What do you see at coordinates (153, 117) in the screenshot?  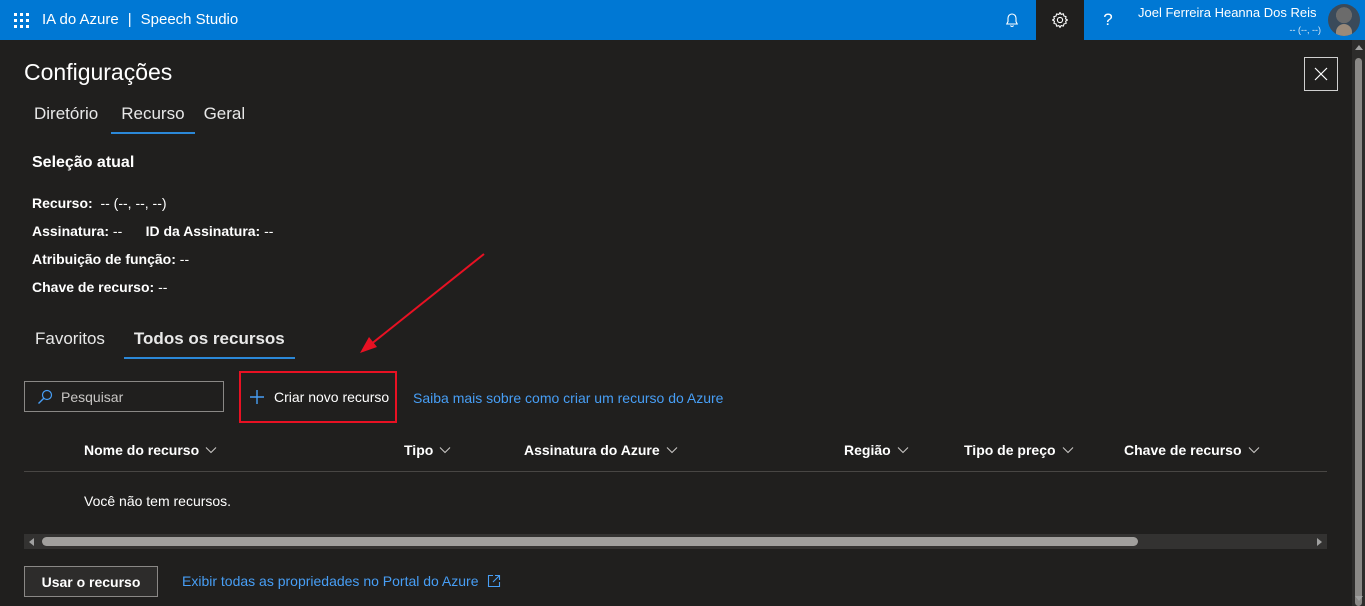 I see `tab-recurso: Recurso` at bounding box center [153, 117].